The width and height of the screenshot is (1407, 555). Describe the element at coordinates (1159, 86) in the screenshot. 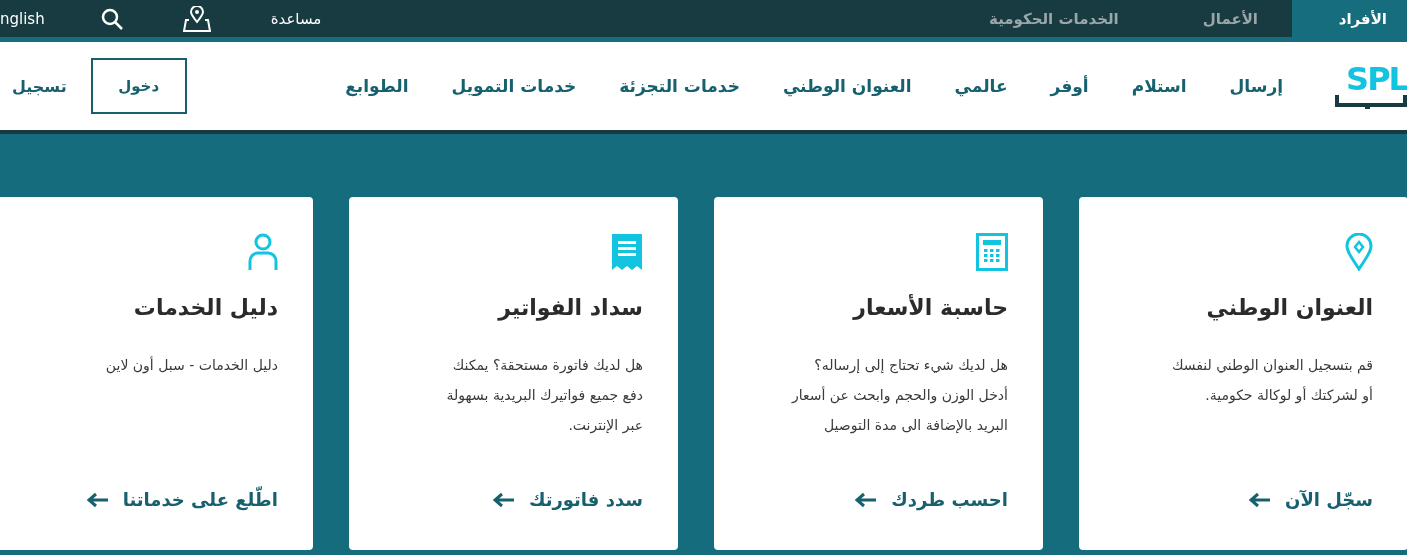

I see `nav-link: استلام` at that location.